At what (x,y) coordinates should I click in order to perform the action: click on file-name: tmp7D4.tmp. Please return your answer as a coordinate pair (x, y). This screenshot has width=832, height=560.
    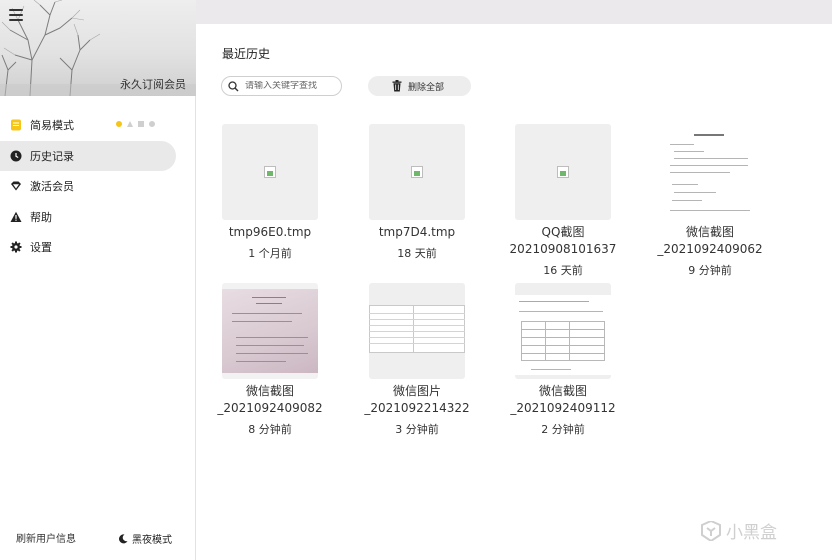
    Looking at the image, I should click on (417, 232).